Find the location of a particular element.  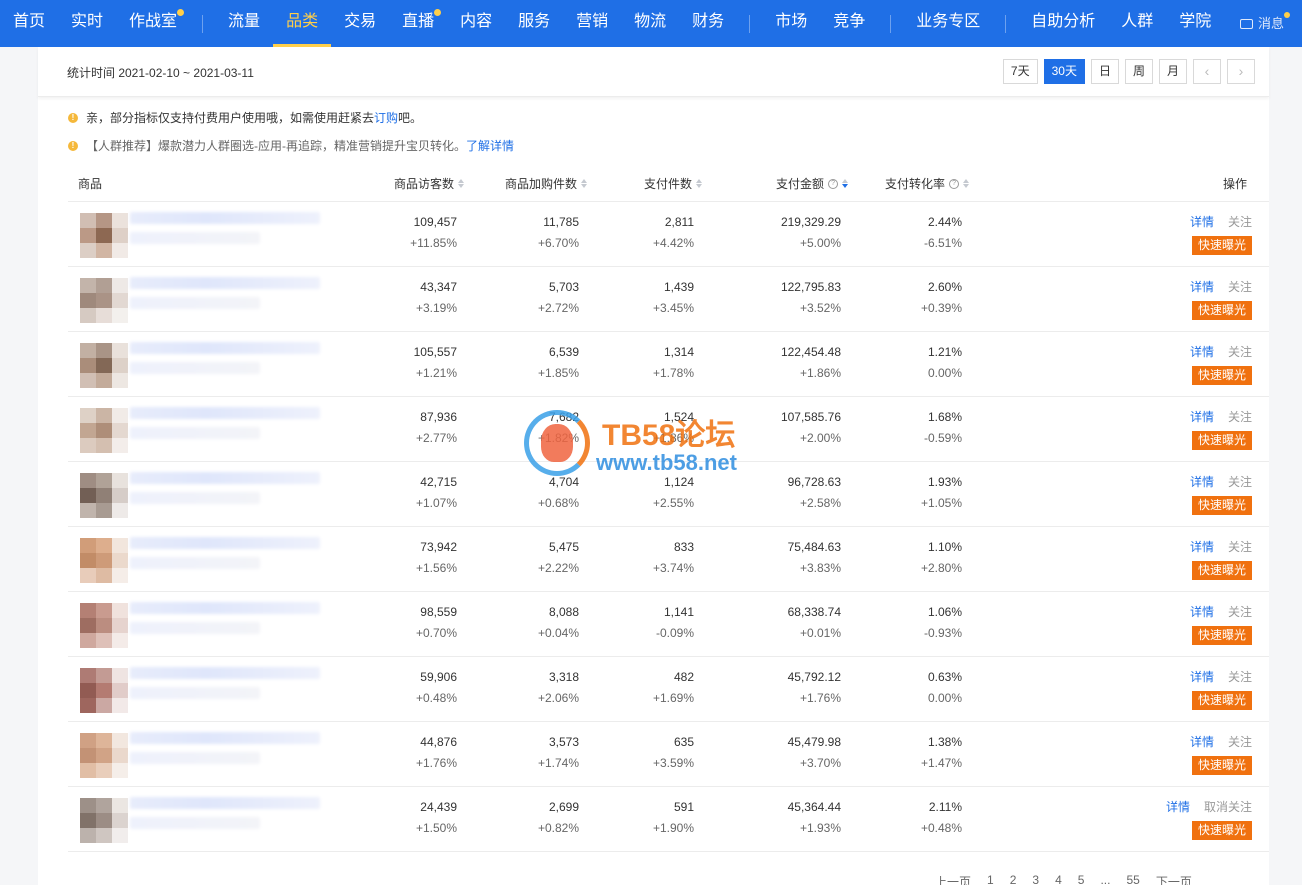

nav-item: 流量 is located at coordinates (244, 23).